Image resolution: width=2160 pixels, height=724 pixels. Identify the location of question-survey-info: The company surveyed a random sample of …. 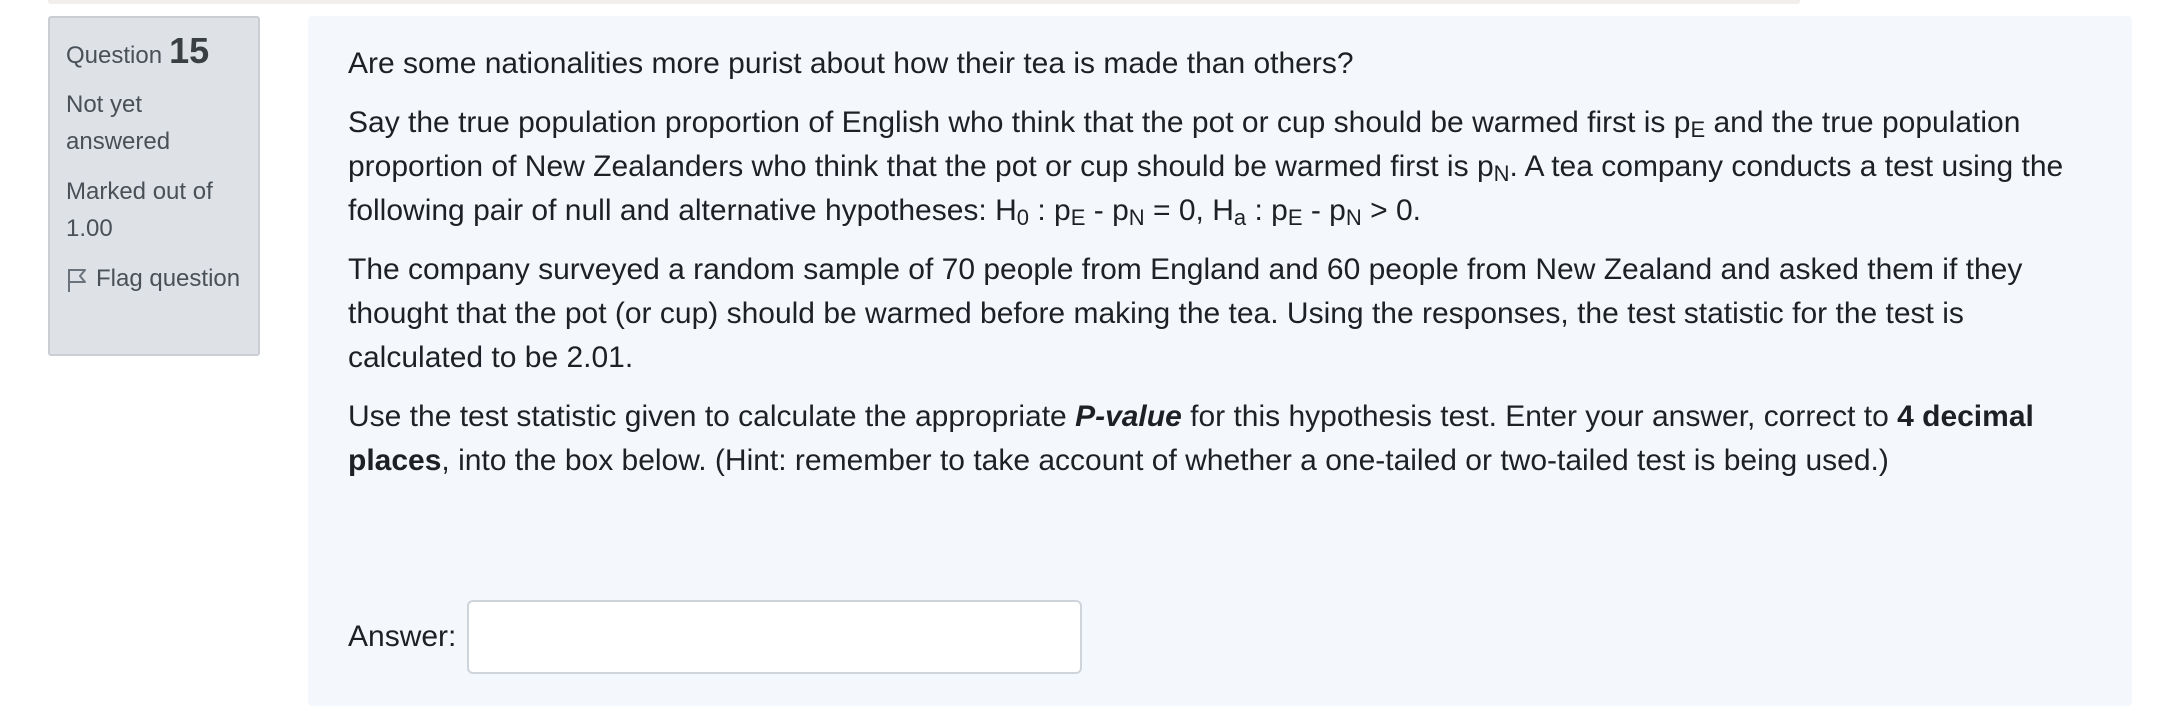
(1185, 313).